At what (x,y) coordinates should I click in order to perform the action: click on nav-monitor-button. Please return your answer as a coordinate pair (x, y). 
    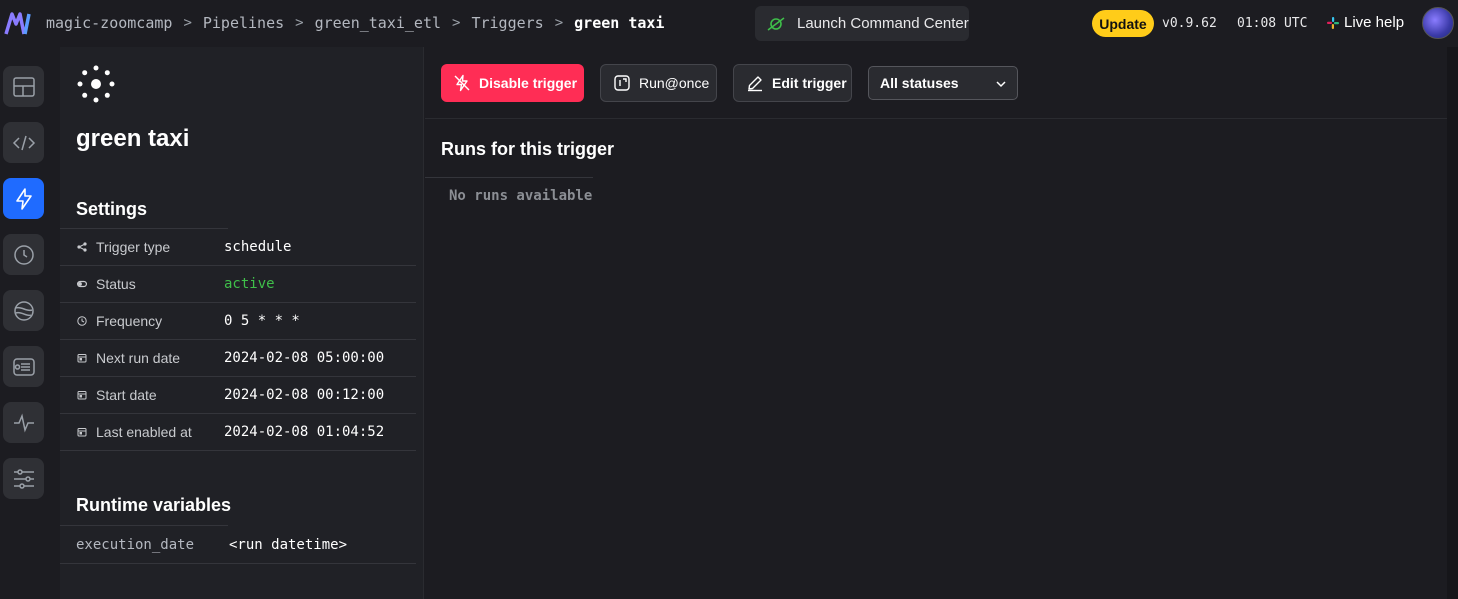
    Looking at the image, I should click on (23, 422).